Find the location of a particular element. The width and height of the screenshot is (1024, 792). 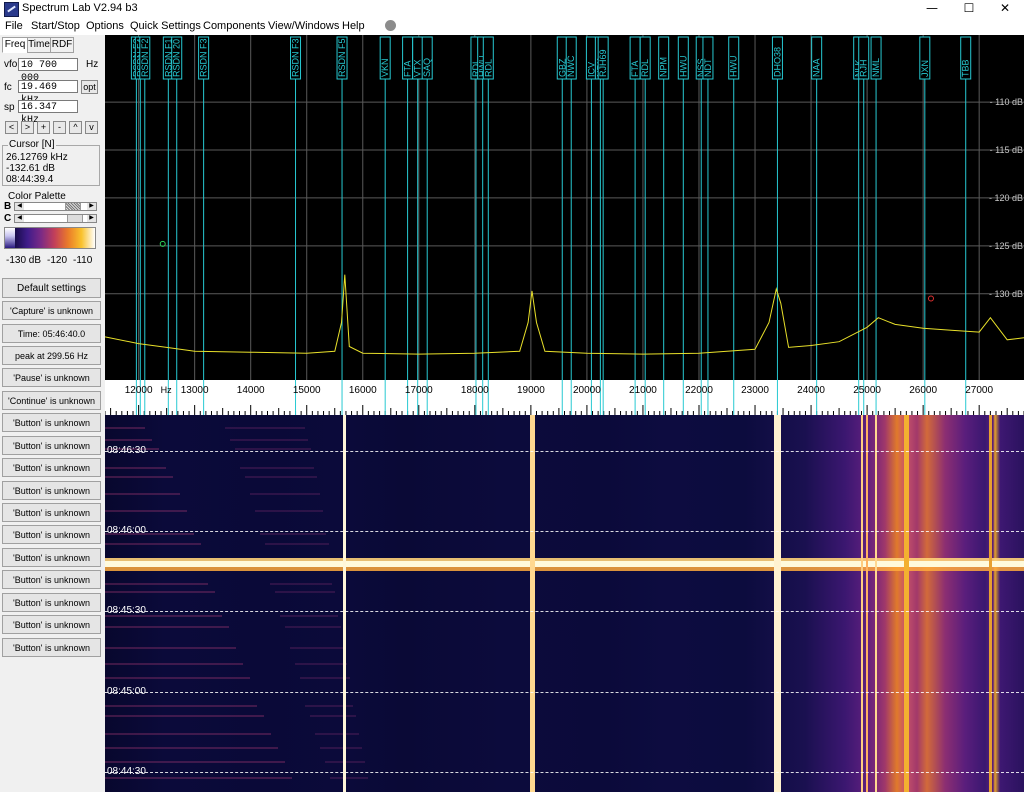

menu-start-stop: Start/Stop is located at coordinates (55, 26).